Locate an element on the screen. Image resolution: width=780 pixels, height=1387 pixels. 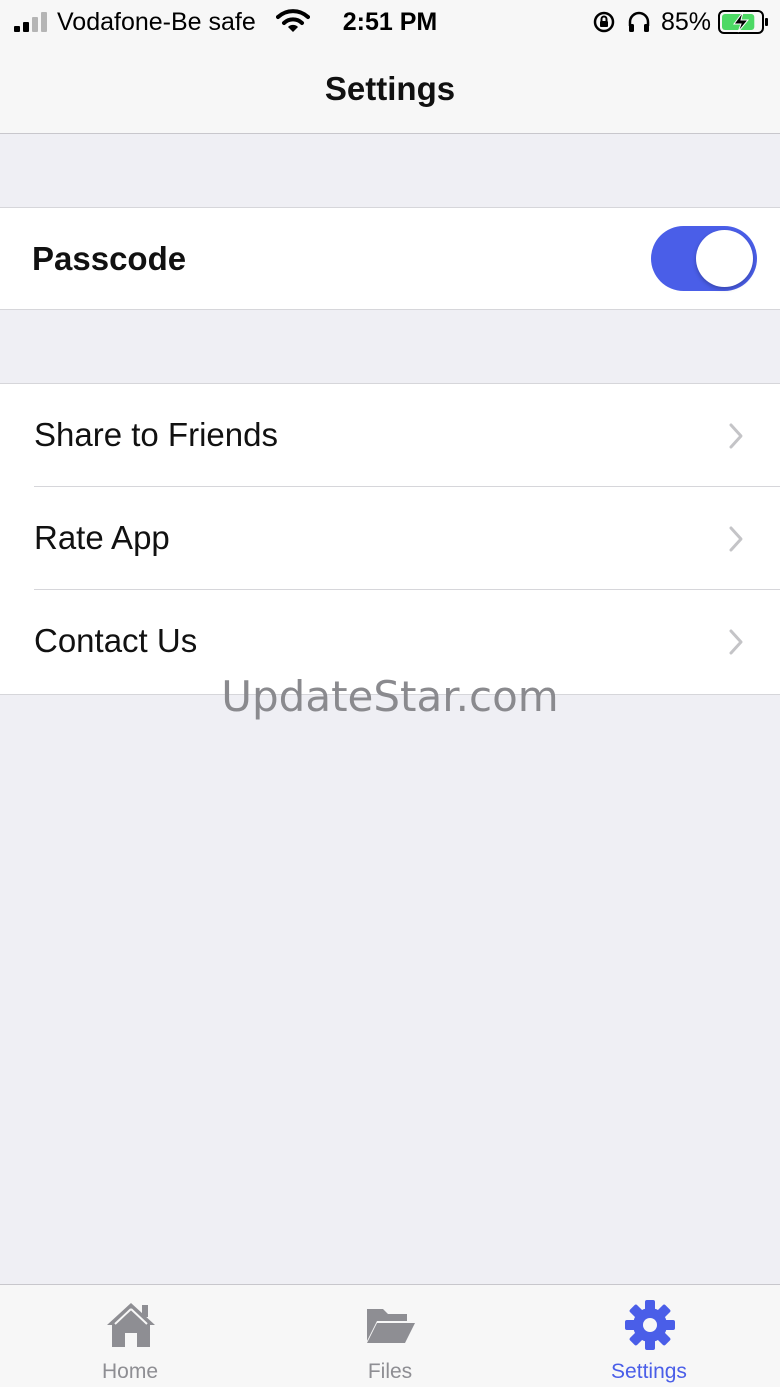
gear-icon is located at coordinates (650, 1325).